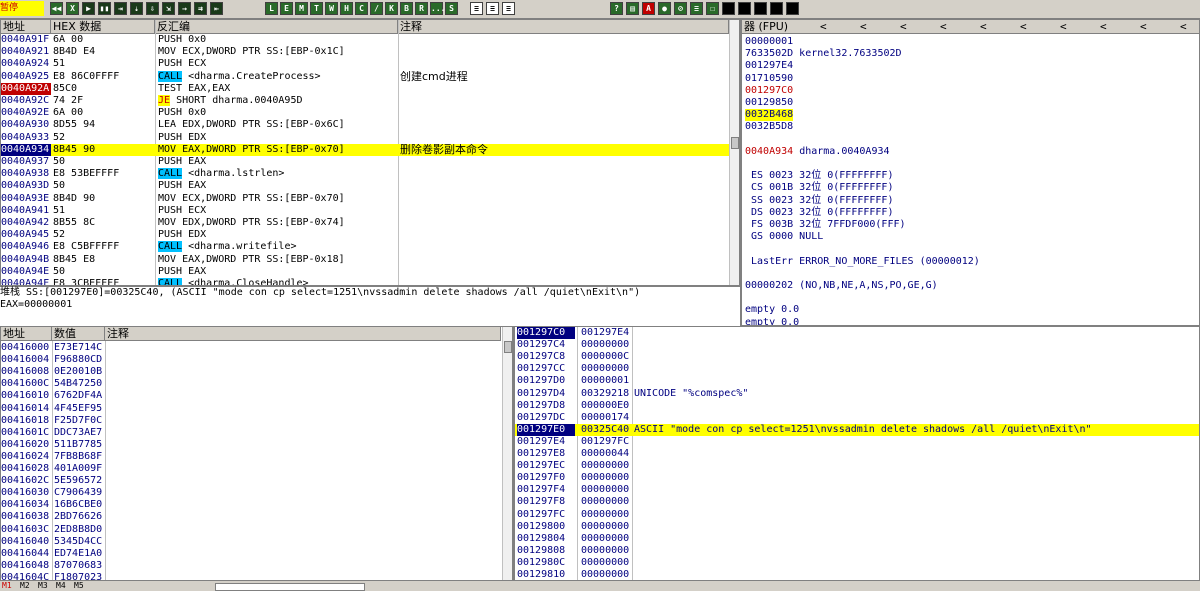 This screenshot has width=1200, height=591. I want to click on dump-row: 0041603C 2ED8B8D0, so click(251, 530).